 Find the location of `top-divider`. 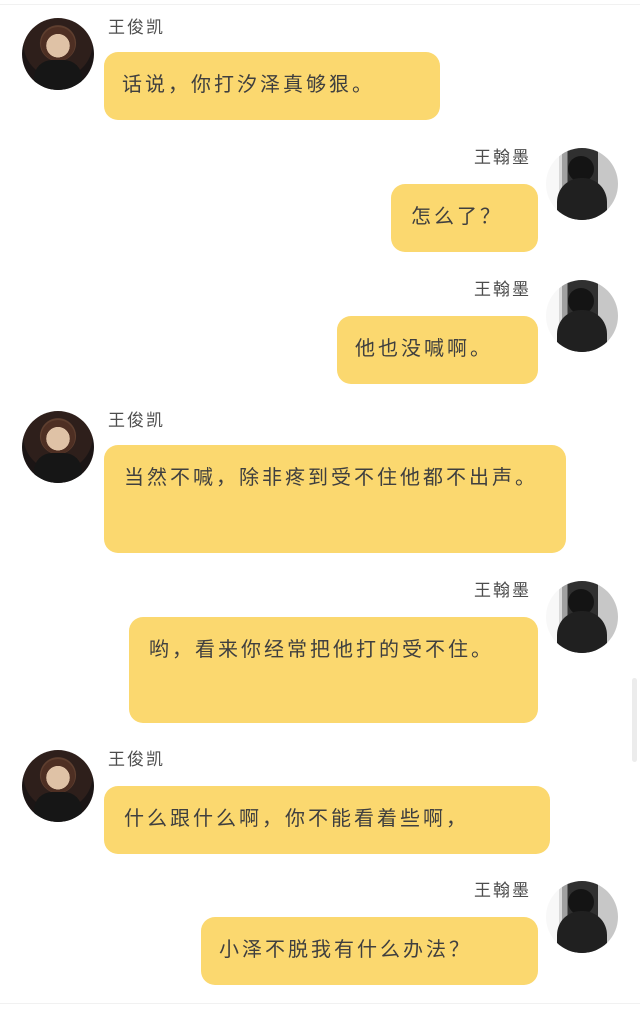

top-divider is located at coordinates (320, 4).